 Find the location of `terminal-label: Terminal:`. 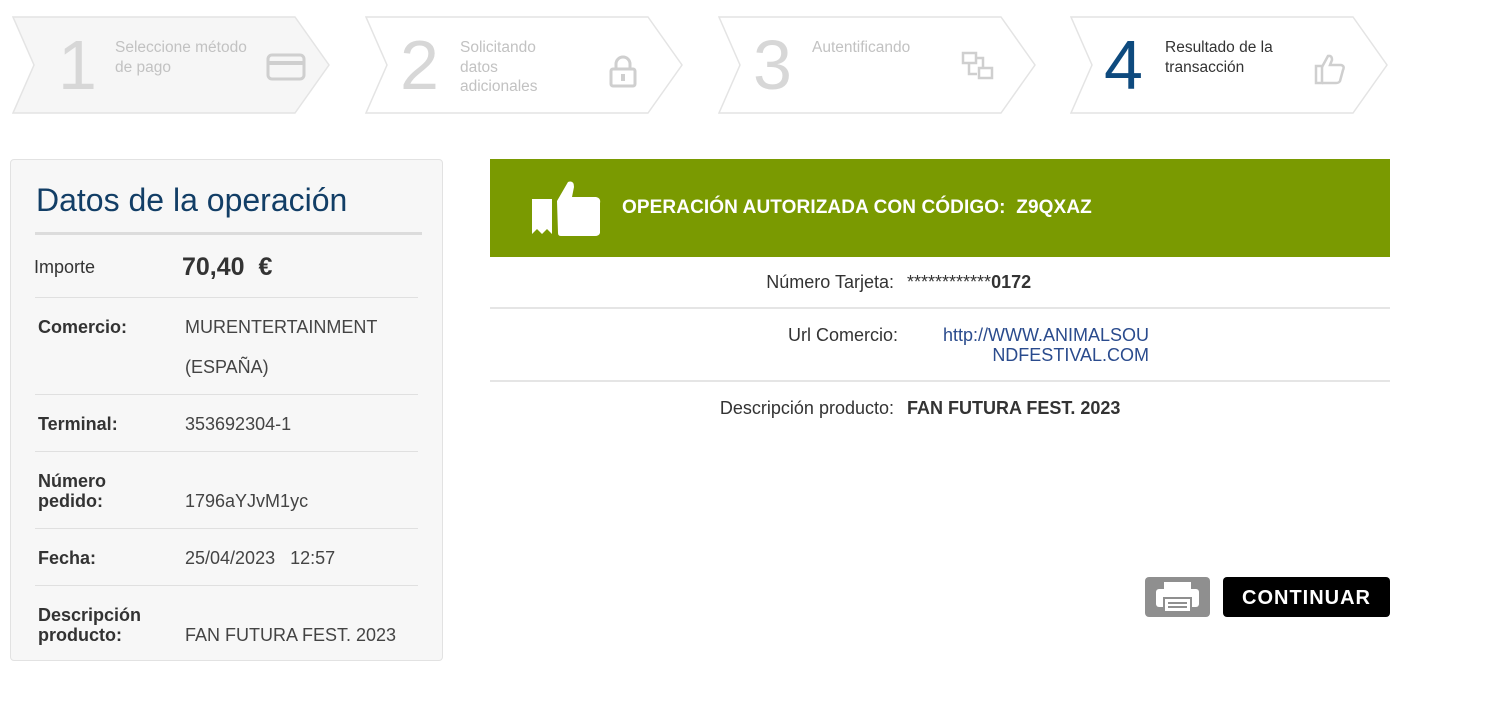

terminal-label: Terminal: is located at coordinates (78, 424).